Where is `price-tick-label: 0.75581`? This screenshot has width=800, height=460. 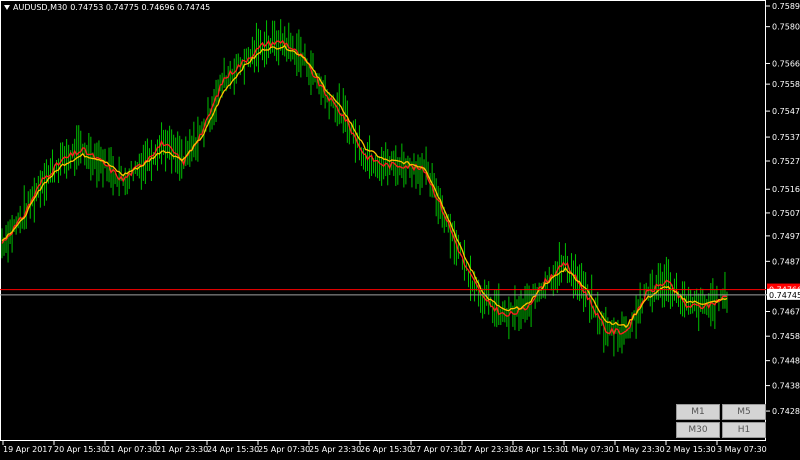 price-tick-label: 0.75581 is located at coordinates (786, 84).